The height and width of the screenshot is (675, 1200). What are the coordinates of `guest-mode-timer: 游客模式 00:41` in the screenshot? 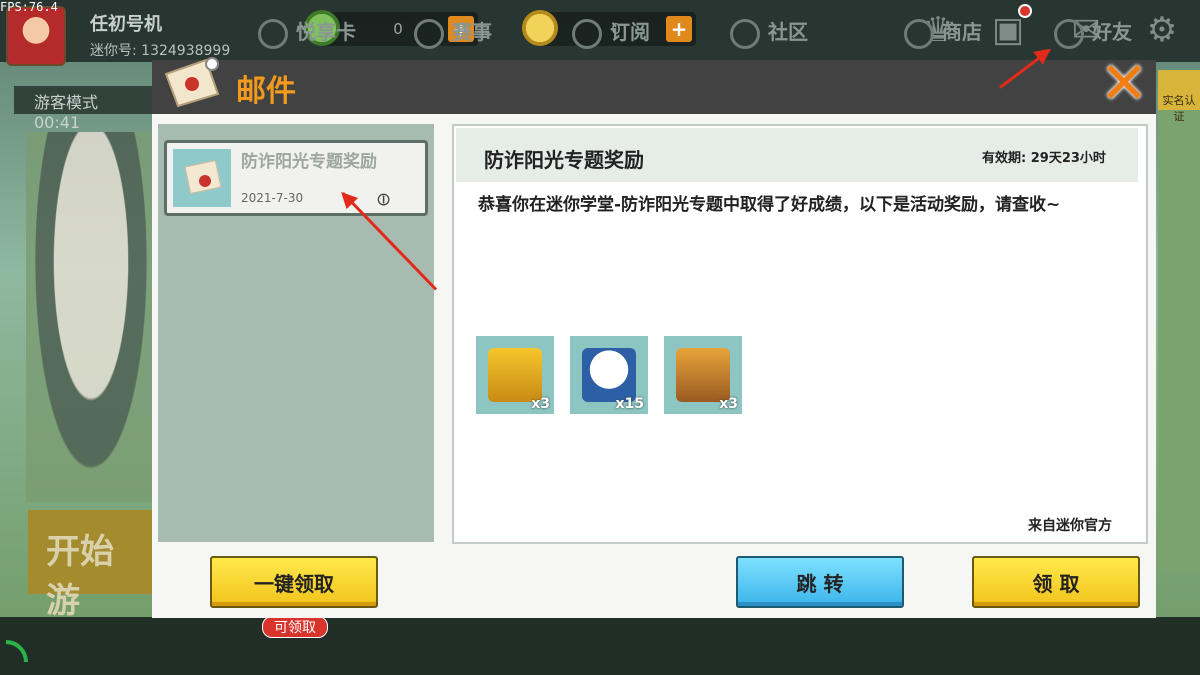 It's located at (89, 109).